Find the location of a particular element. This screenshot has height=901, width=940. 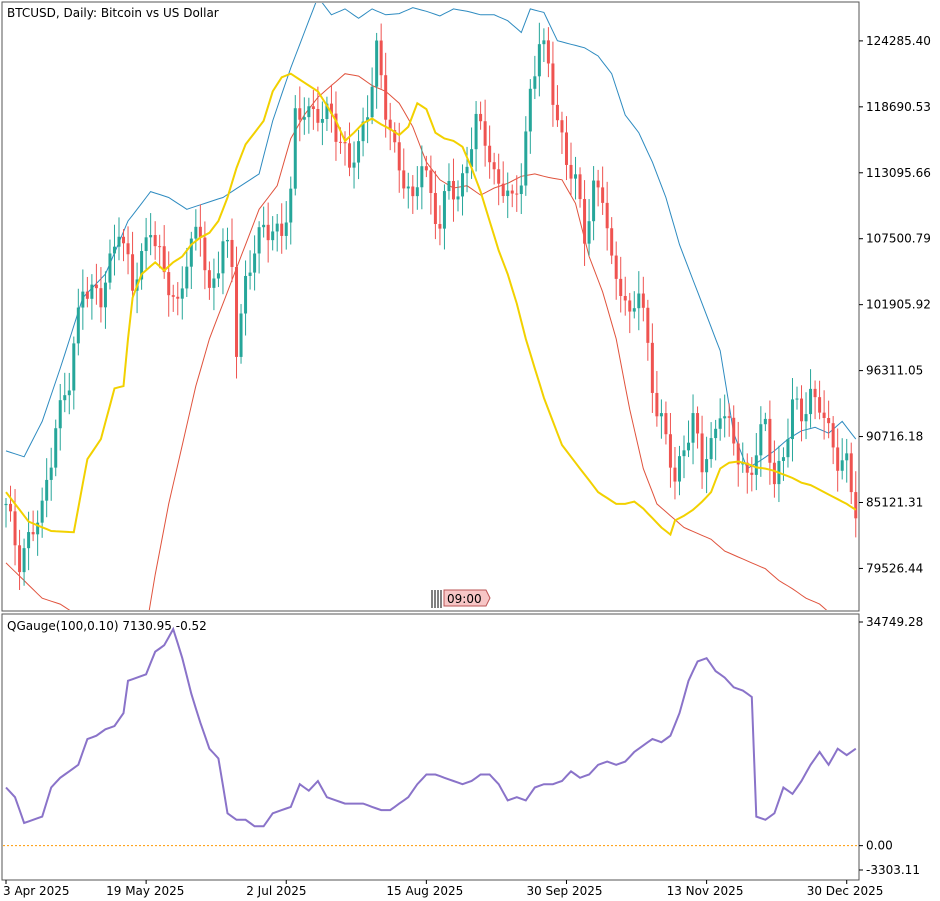

time-tick-label: 19 May 2025 is located at coordinates (145, 891).